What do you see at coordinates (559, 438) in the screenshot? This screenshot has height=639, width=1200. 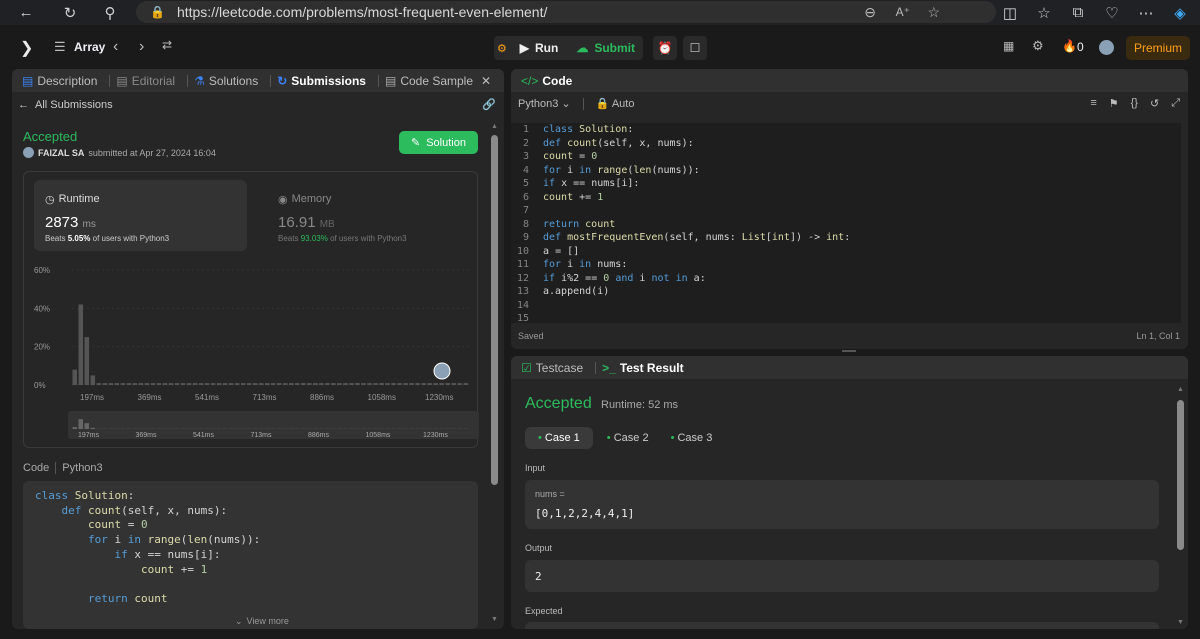 I see `case-tab-1: • Case 1` at bounding box center [559, 438].